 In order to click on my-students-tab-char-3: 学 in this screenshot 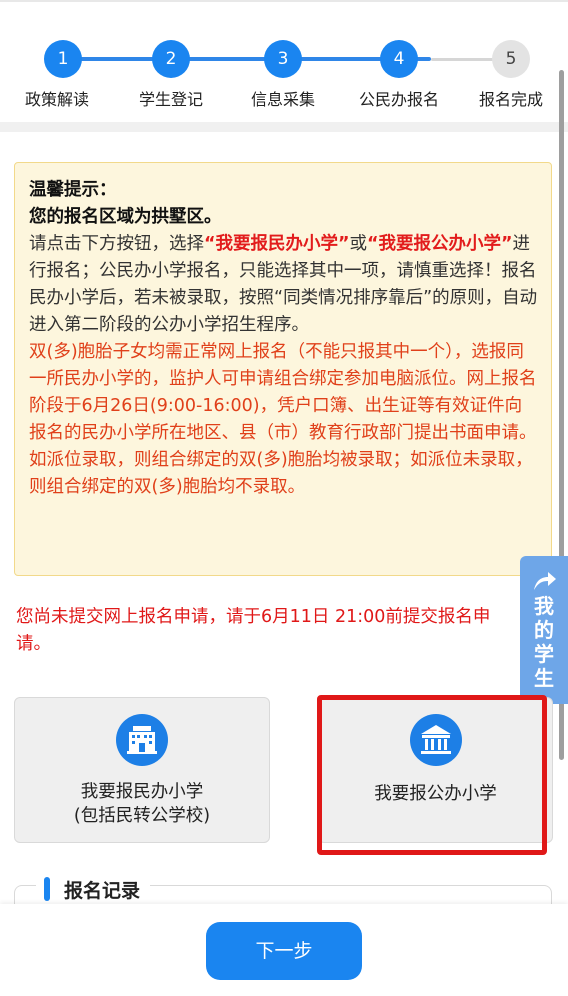, I will do `click(544, 654)`.